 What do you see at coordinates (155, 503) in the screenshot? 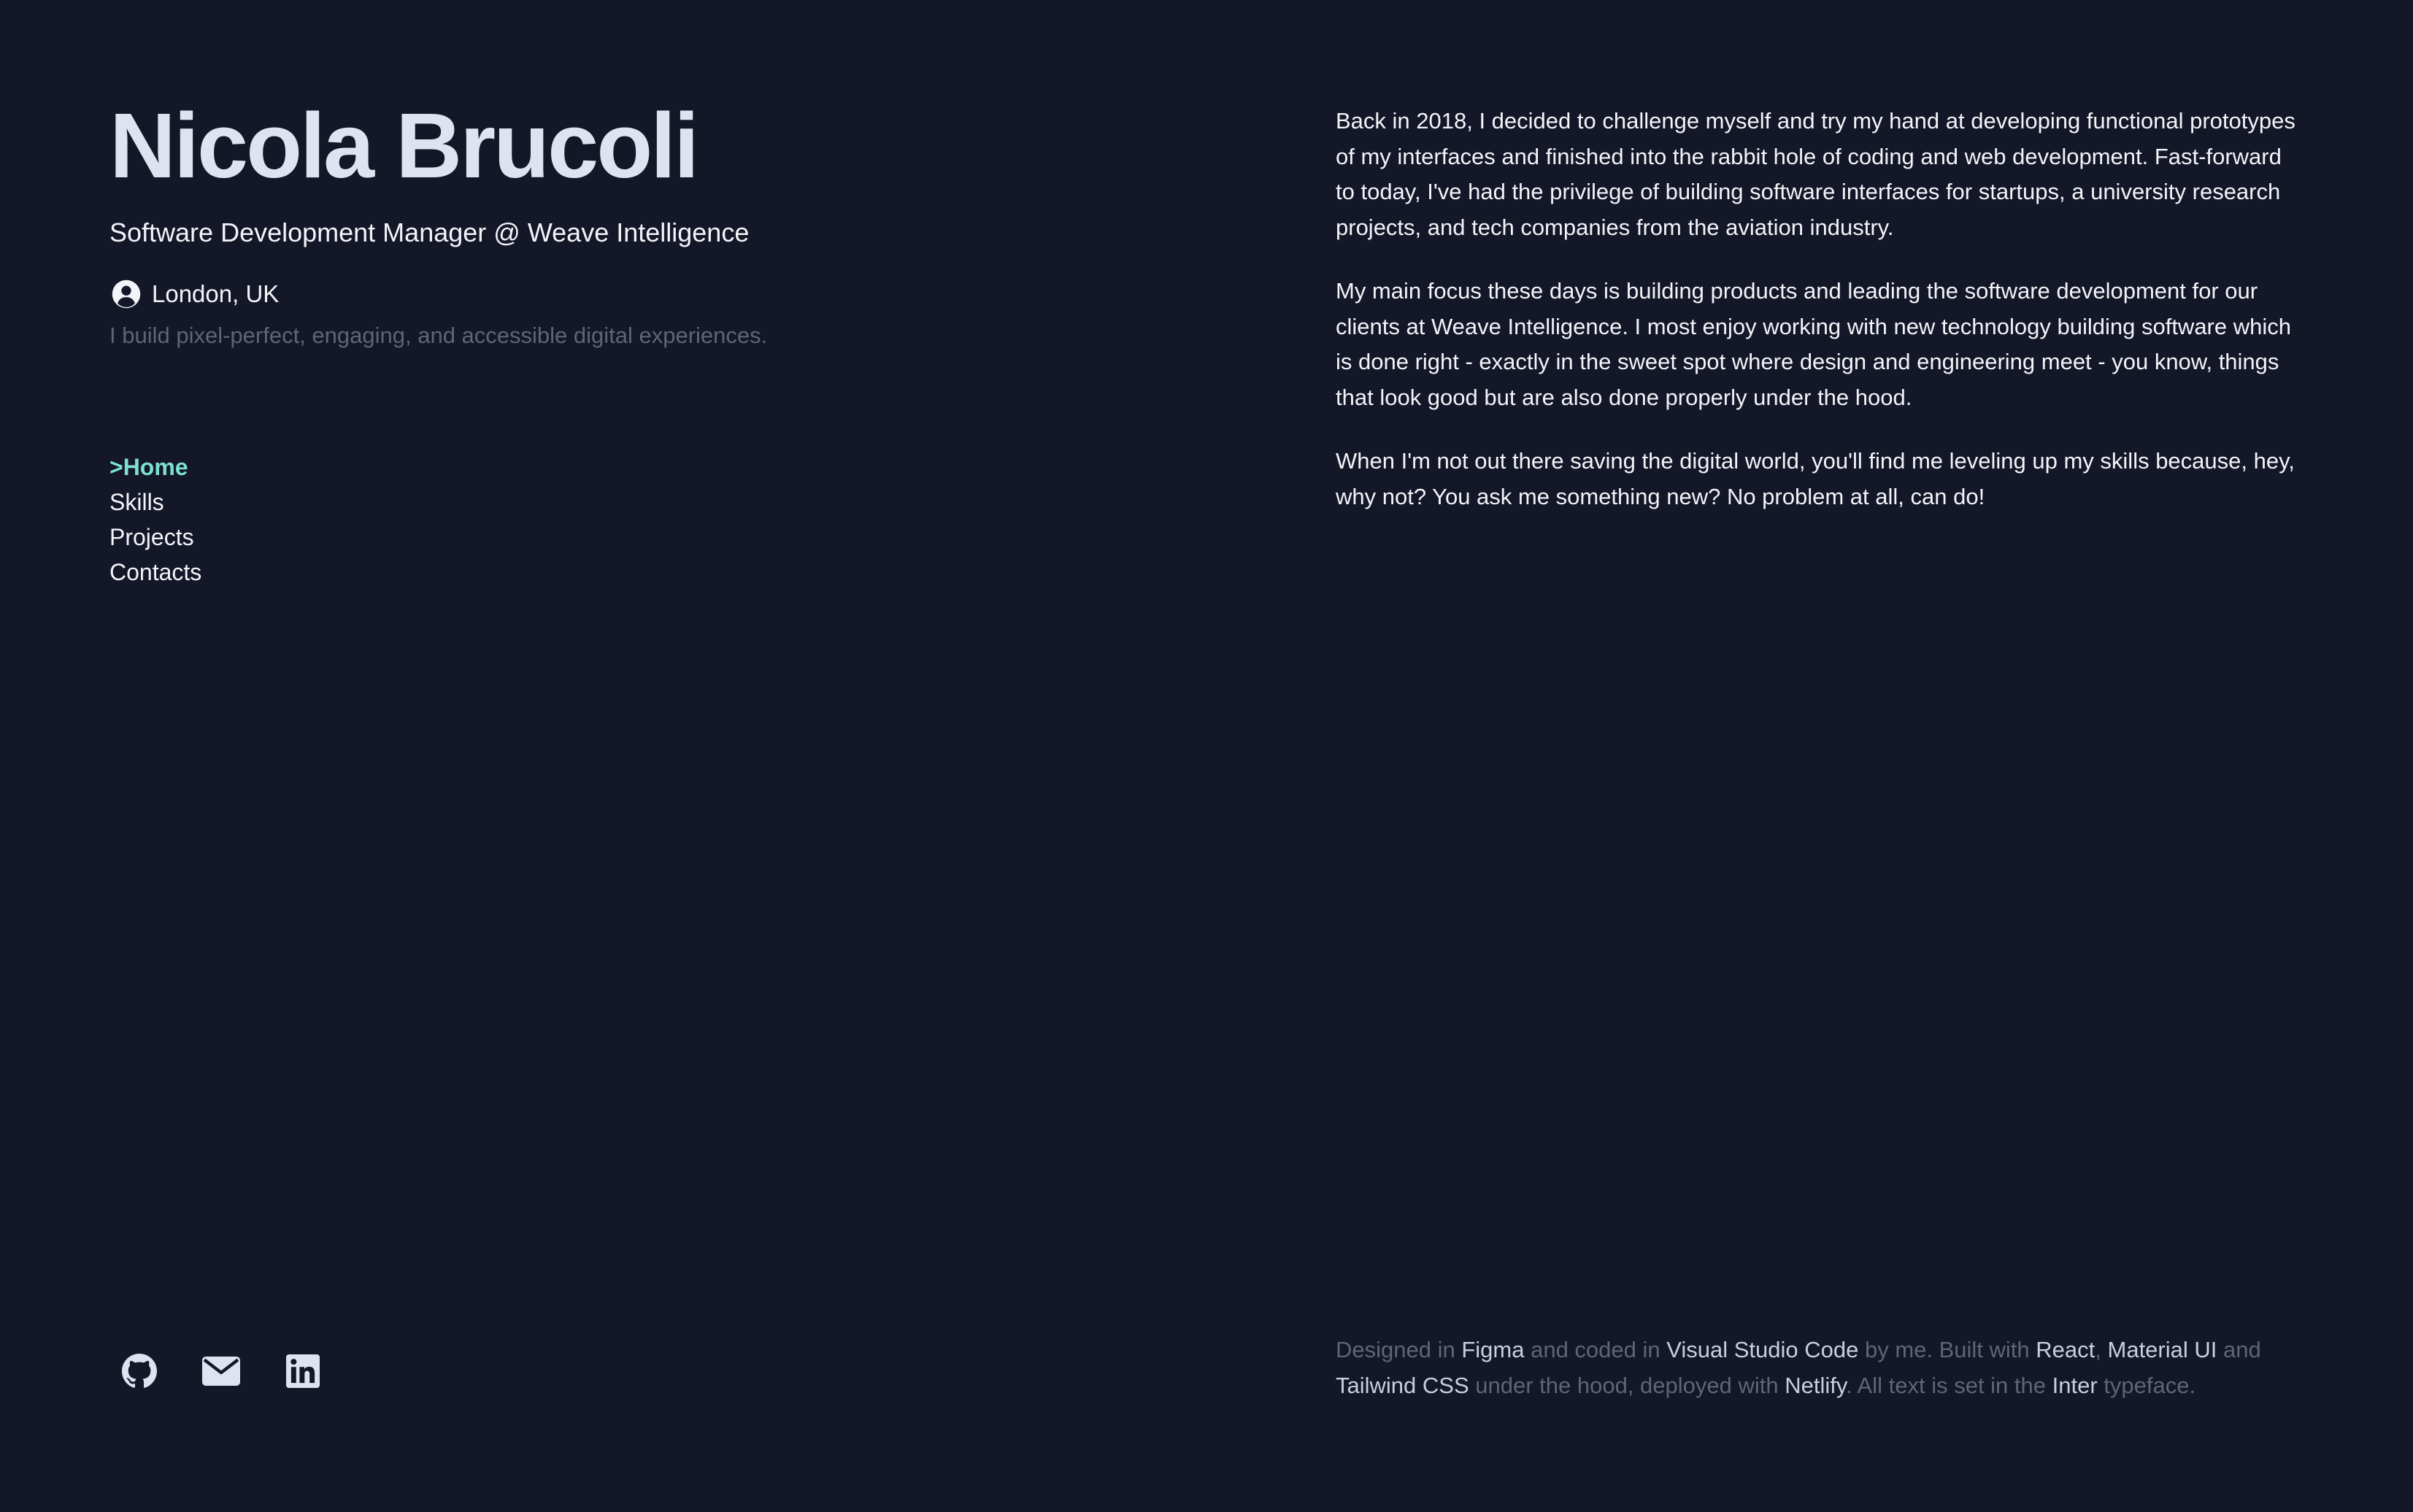
I see `nav-item-skills: Skills` at bounding box center [155, 503].